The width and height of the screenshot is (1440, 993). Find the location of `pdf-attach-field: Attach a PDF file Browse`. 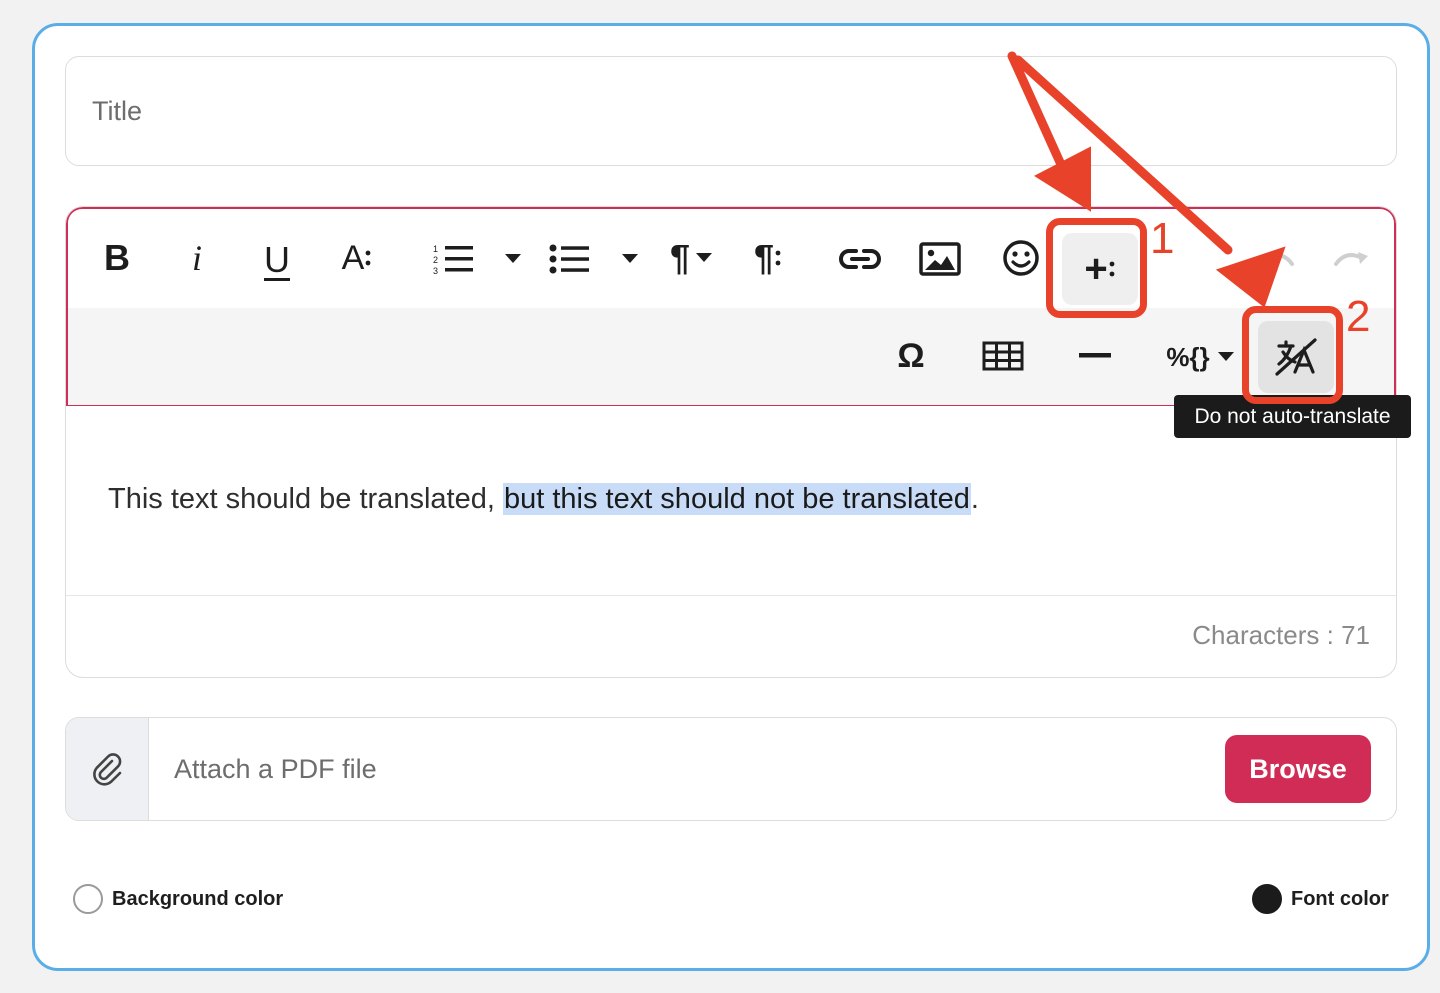

pdf-attach-field: Attach a PDF file Browse is located at coordinates (731, 769).